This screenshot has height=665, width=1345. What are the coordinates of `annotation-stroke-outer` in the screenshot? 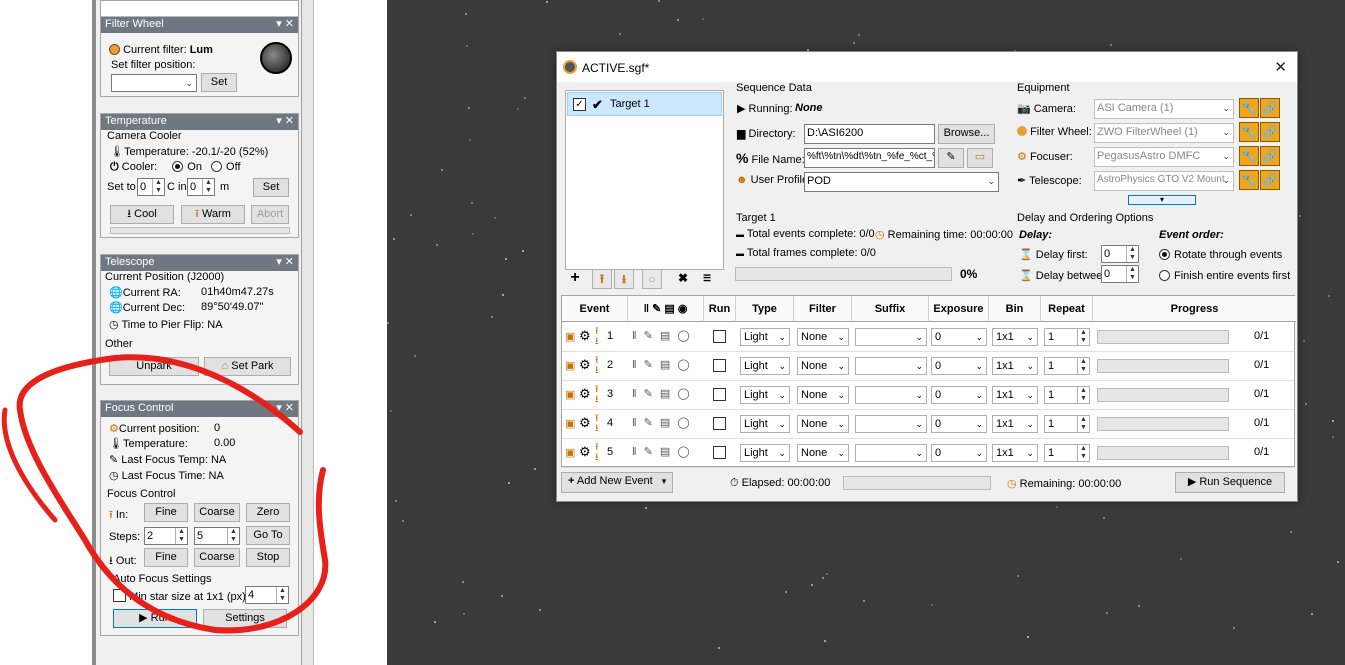 It's located at (29, 465).